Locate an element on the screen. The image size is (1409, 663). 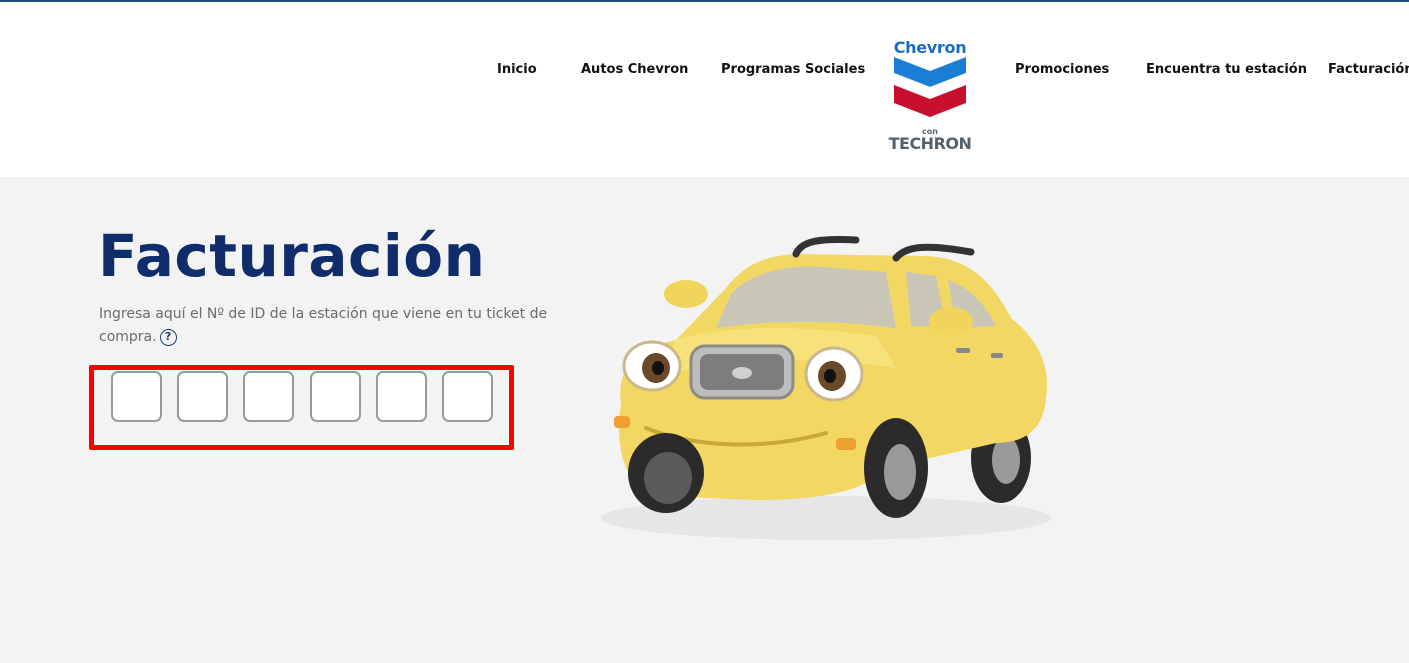
nav-promociones: Promociones is located at coordinates (1062, 69).